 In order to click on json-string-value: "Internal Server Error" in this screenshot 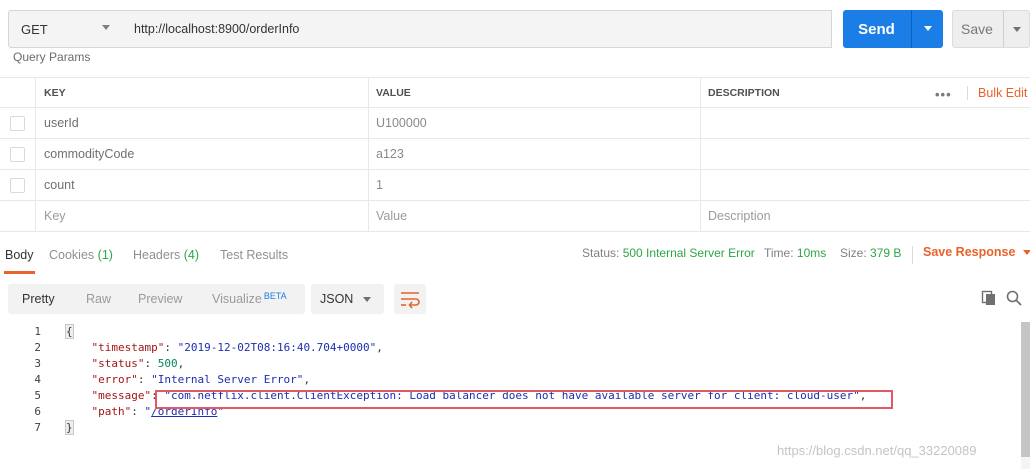, I will do `click(227, 379)`.